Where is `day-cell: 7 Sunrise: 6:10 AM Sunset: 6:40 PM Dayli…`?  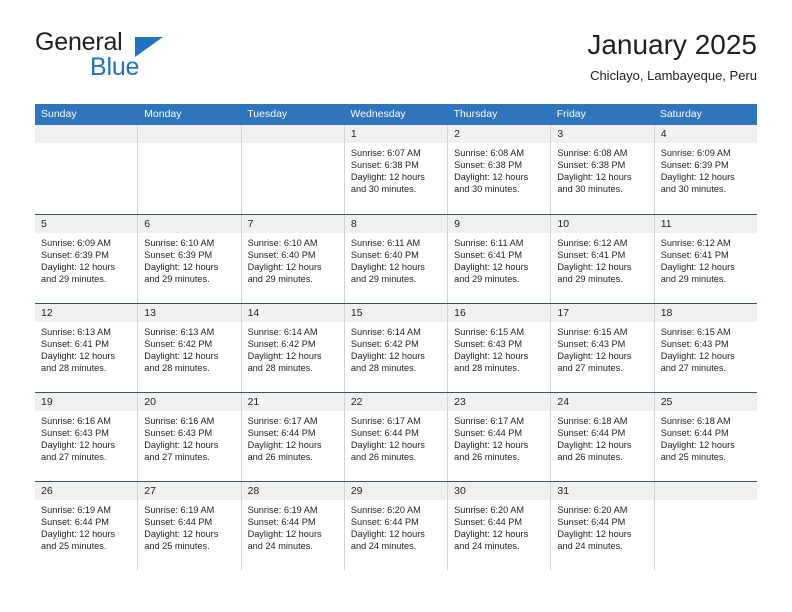
day-cell: 7 Sunrise: 6:10 AM Sunset: 6:40 PM Dayli… is located at coordinates (293, 259).